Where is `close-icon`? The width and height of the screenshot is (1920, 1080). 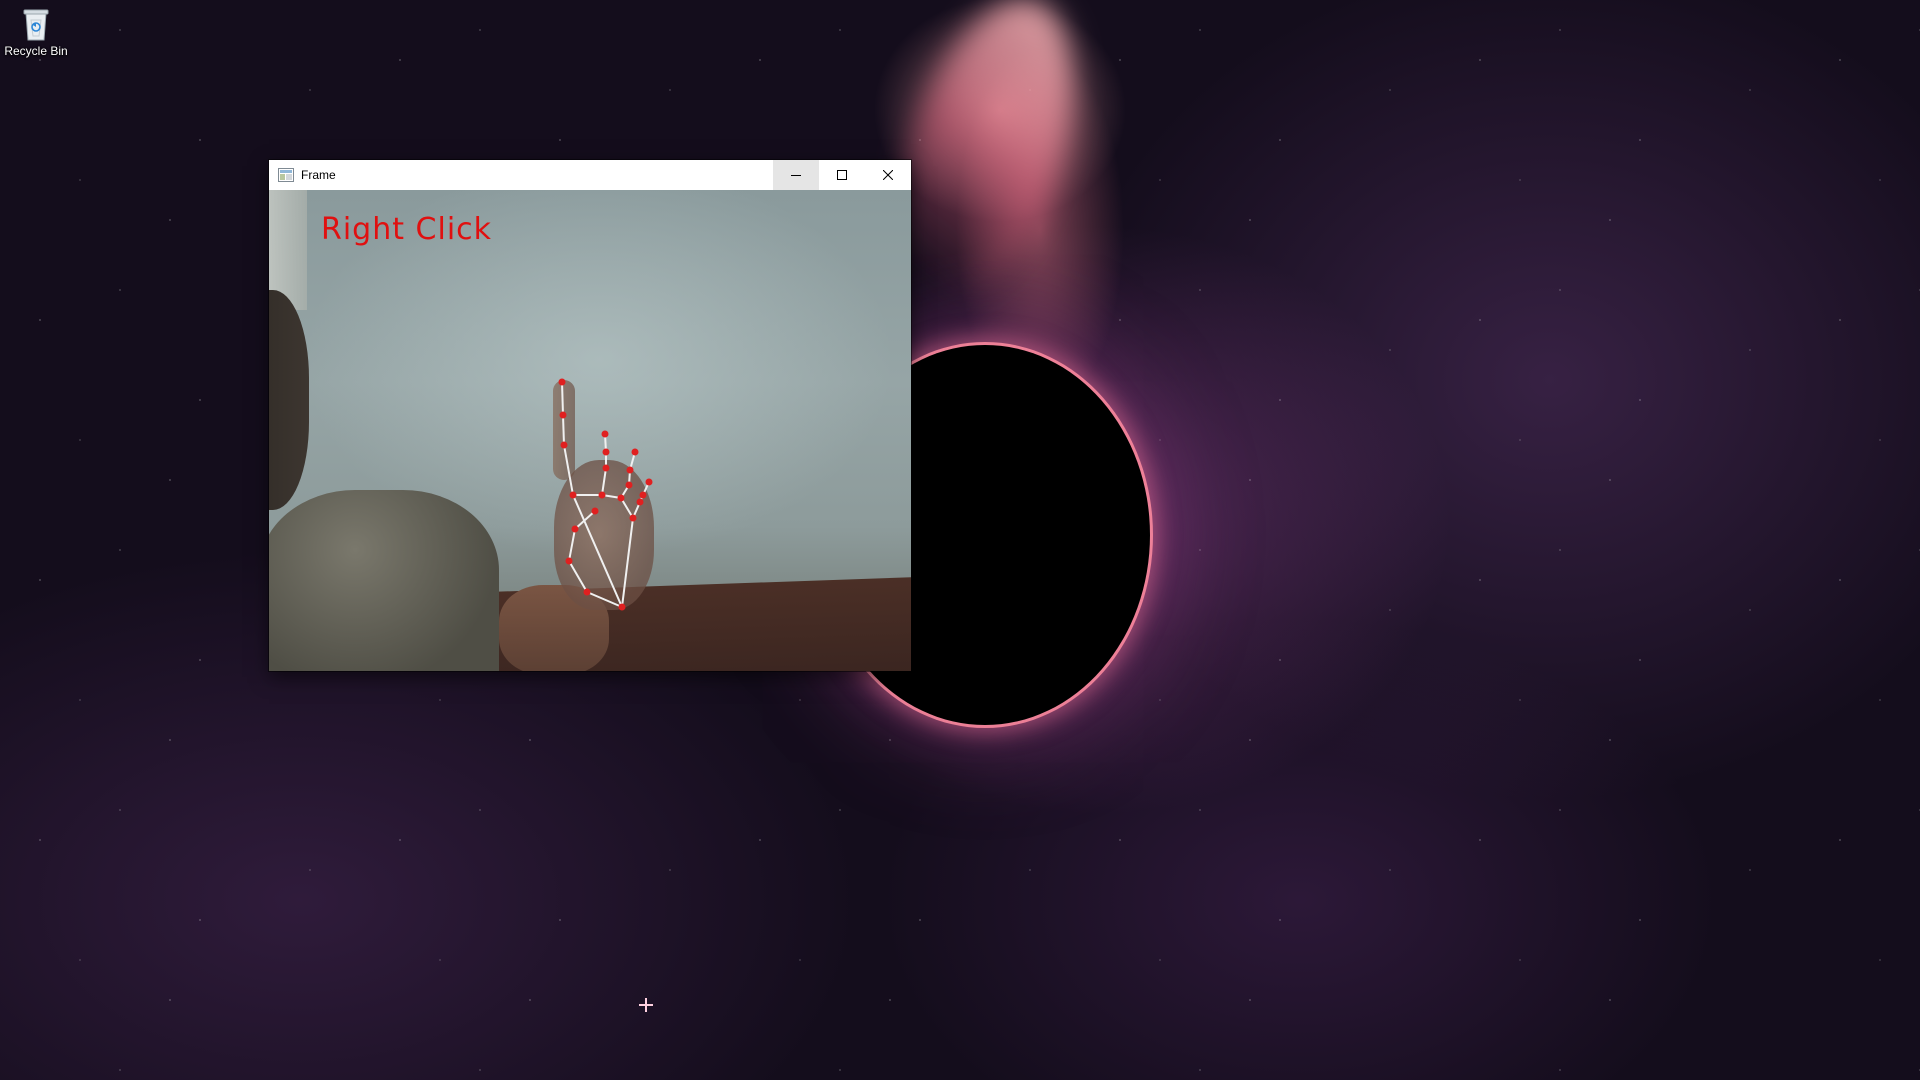 close-icon is located at coordinates (888, 175).